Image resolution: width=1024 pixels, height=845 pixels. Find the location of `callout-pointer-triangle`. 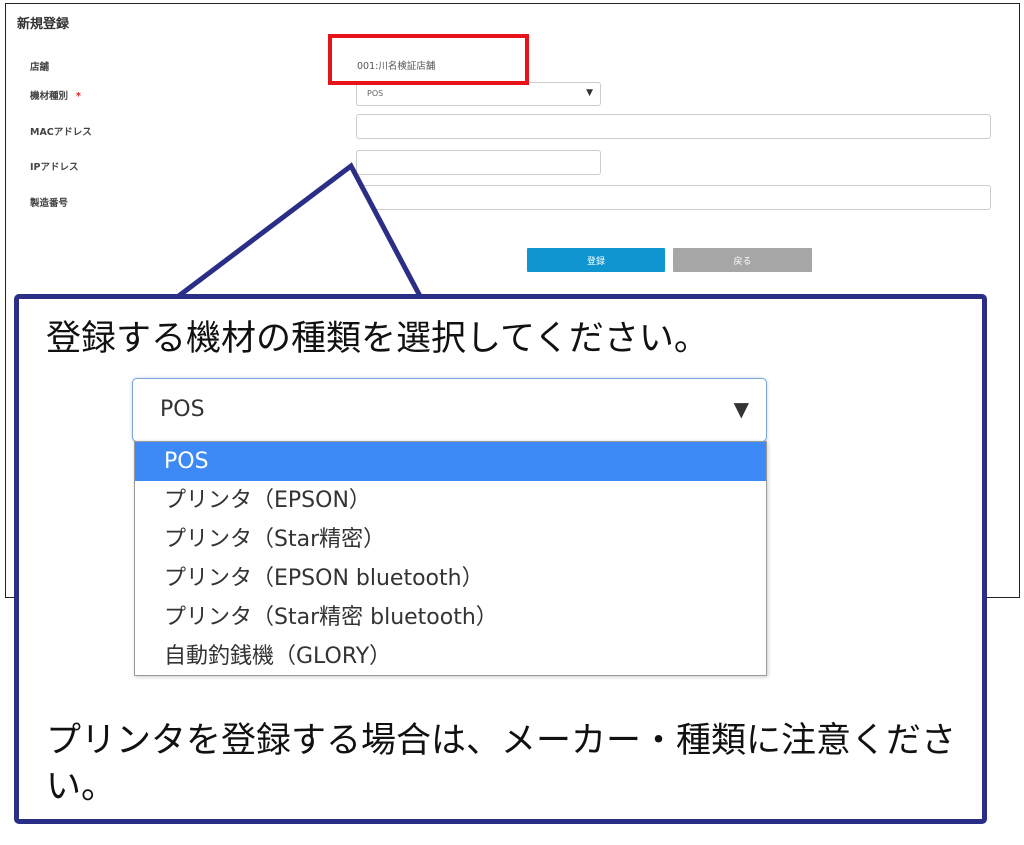

callout-pointer-triangle is located at coordinates (297, 231).